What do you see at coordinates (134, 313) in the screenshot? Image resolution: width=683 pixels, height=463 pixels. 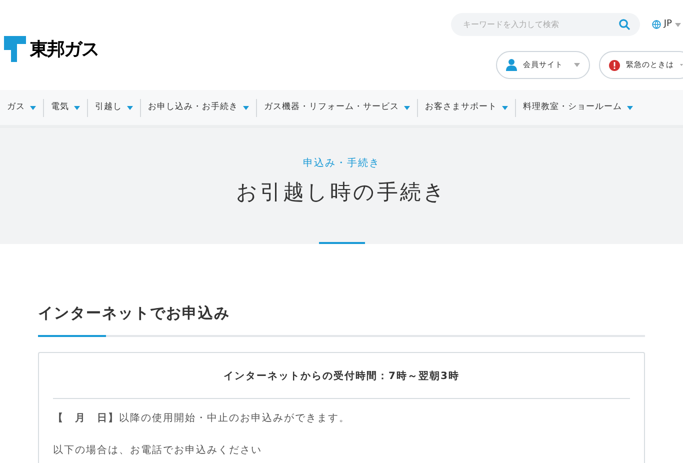 I see `section-heading: インターネットでお申込み` at bounding box center [134, 313].